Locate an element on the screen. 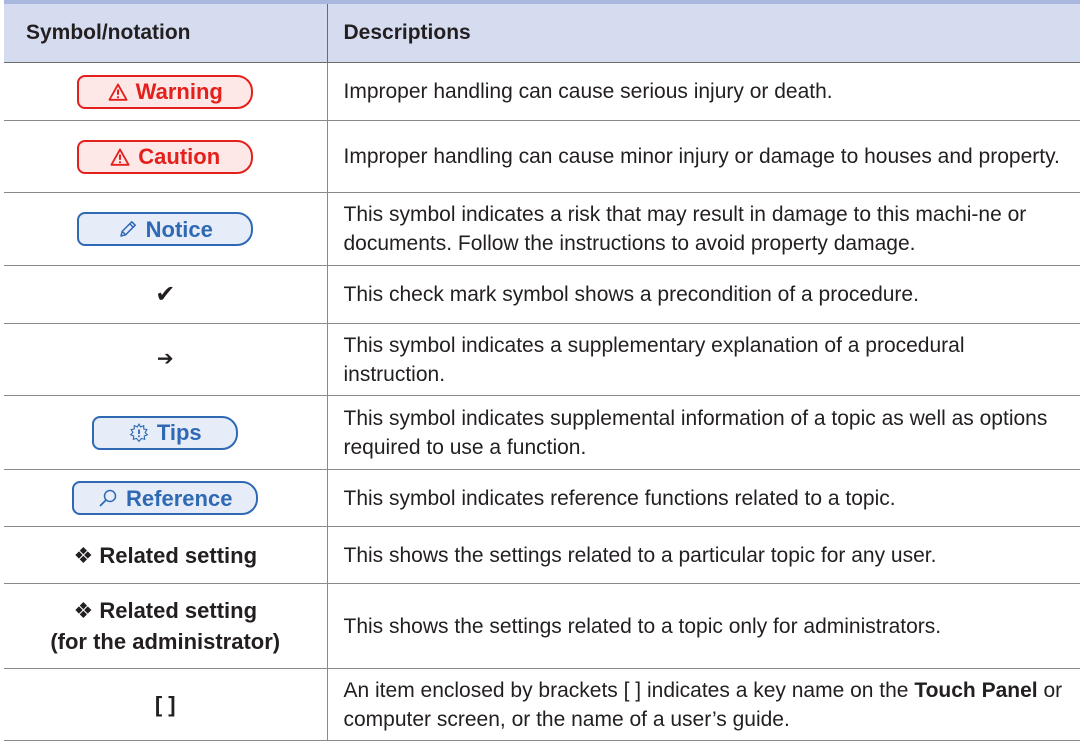 Image resolution: width=1084 pixels, height=754 pixels. symbol-cell: Warning is located at coordinates (166, 91).